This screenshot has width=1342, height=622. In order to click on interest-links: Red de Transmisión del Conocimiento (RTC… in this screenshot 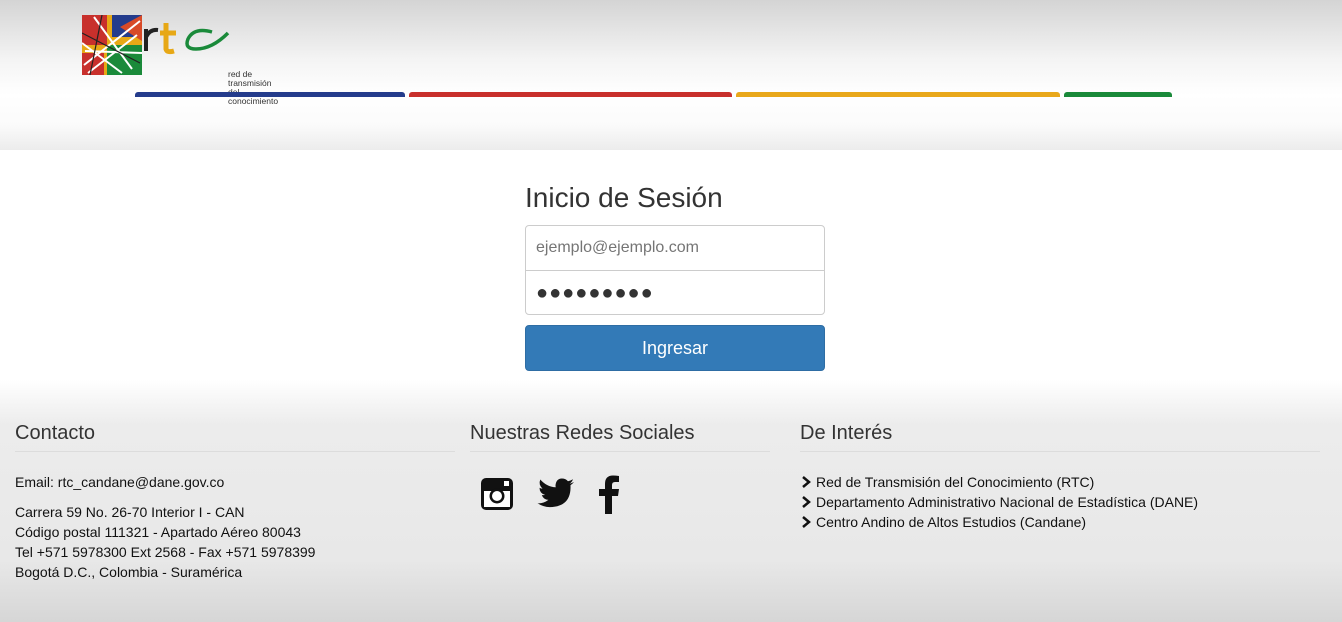, I will do `click(1060, 502)`.